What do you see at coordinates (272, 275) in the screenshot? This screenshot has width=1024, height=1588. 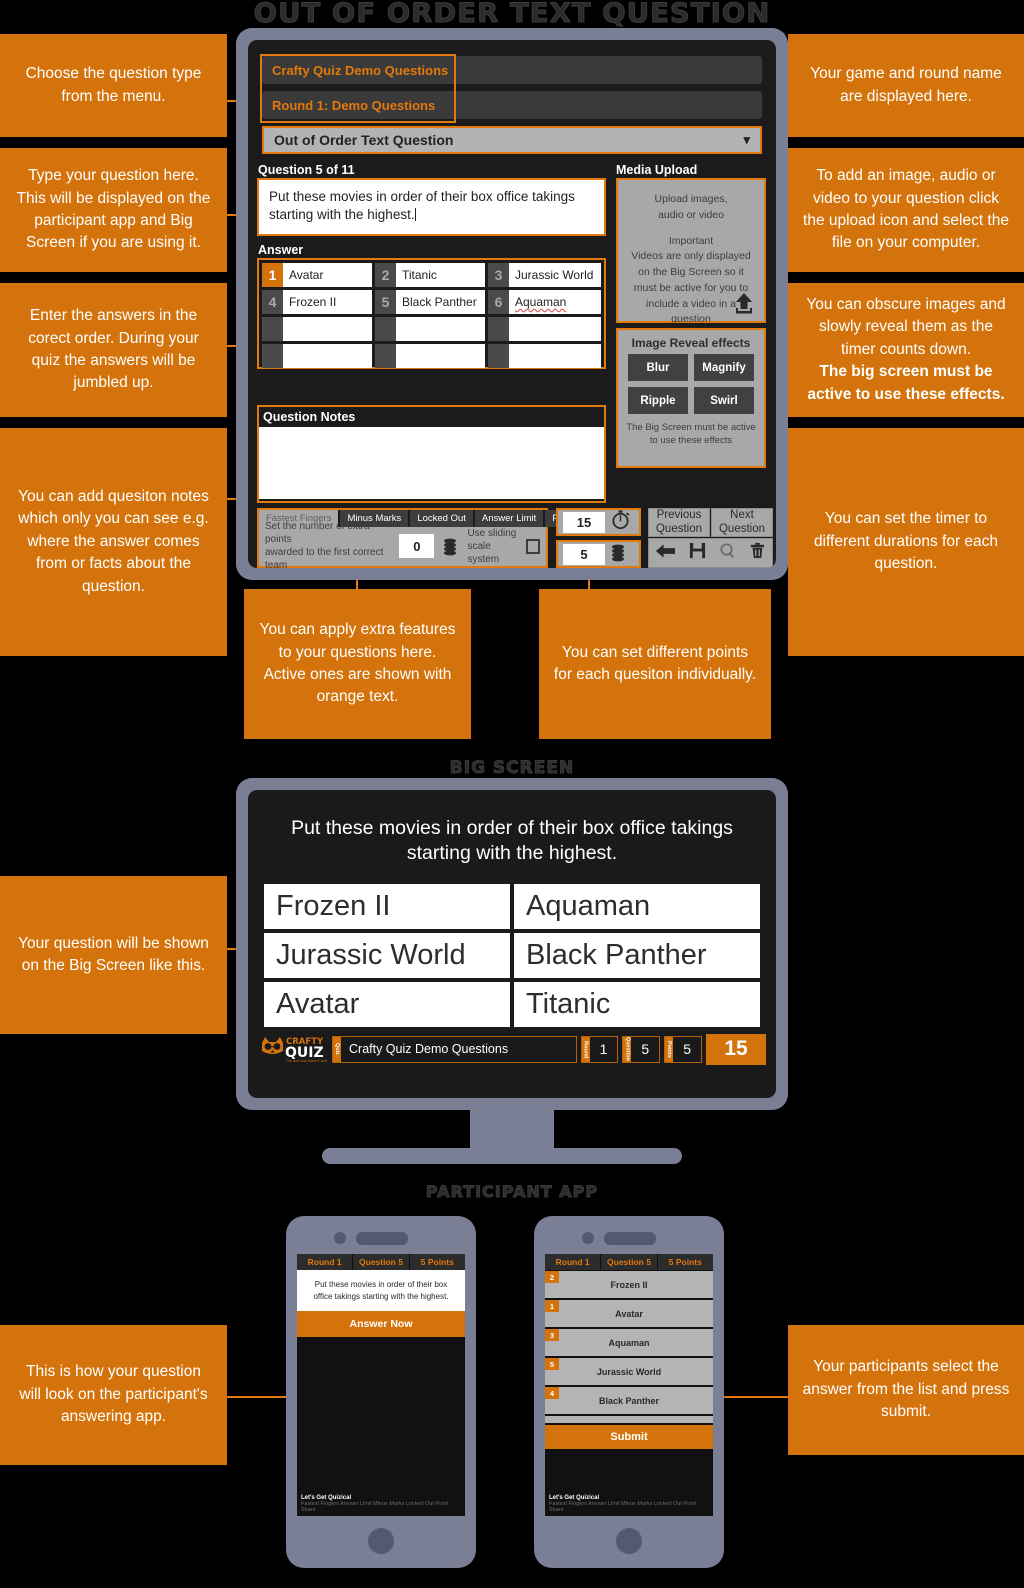 I see `answer-number: 1` at bounding box center [272, 275].